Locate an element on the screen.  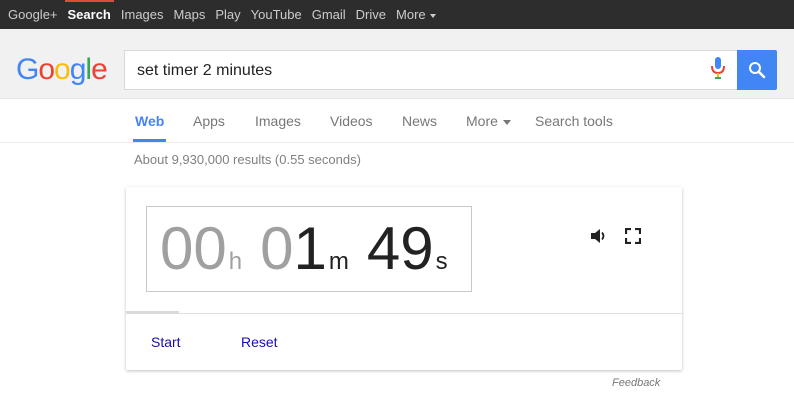
timer-minutes-ones: 1 is located at coordinates (310, 248).